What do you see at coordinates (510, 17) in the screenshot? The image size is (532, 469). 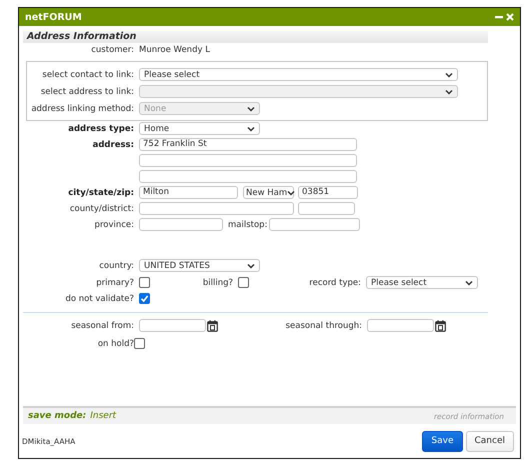 I see `close-icon` at bounding box center [510, 17].